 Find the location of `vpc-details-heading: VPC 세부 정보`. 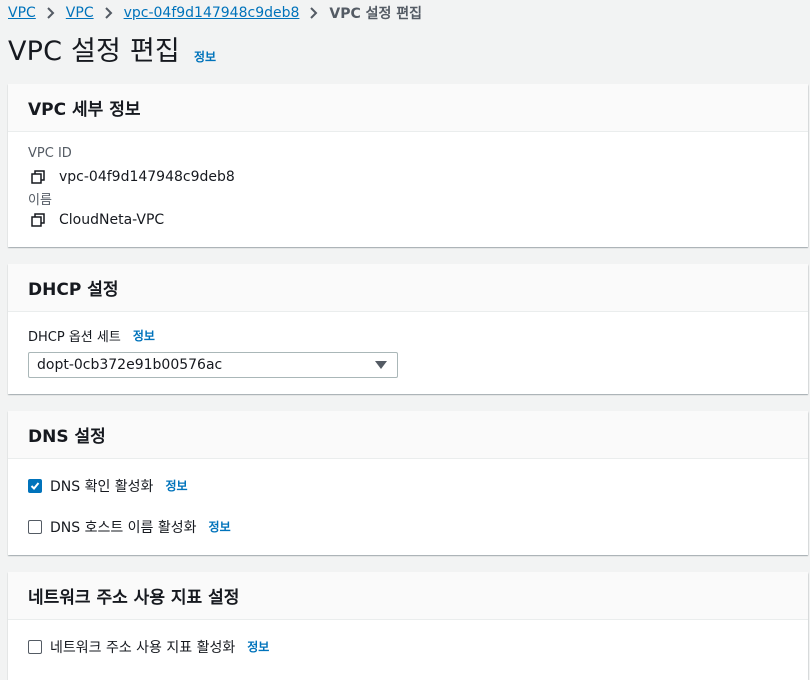

vpc-details-heading: VPC 세부 정보 is located at coordinates (408, 108).